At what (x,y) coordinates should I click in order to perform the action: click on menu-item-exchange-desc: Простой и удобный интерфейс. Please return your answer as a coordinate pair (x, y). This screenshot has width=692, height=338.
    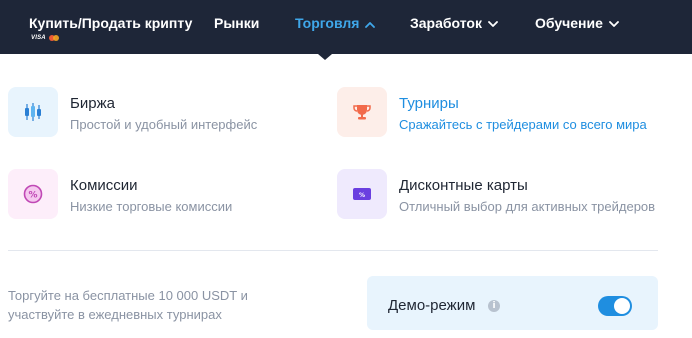
    Looking at the image, I should click on (164, 124).